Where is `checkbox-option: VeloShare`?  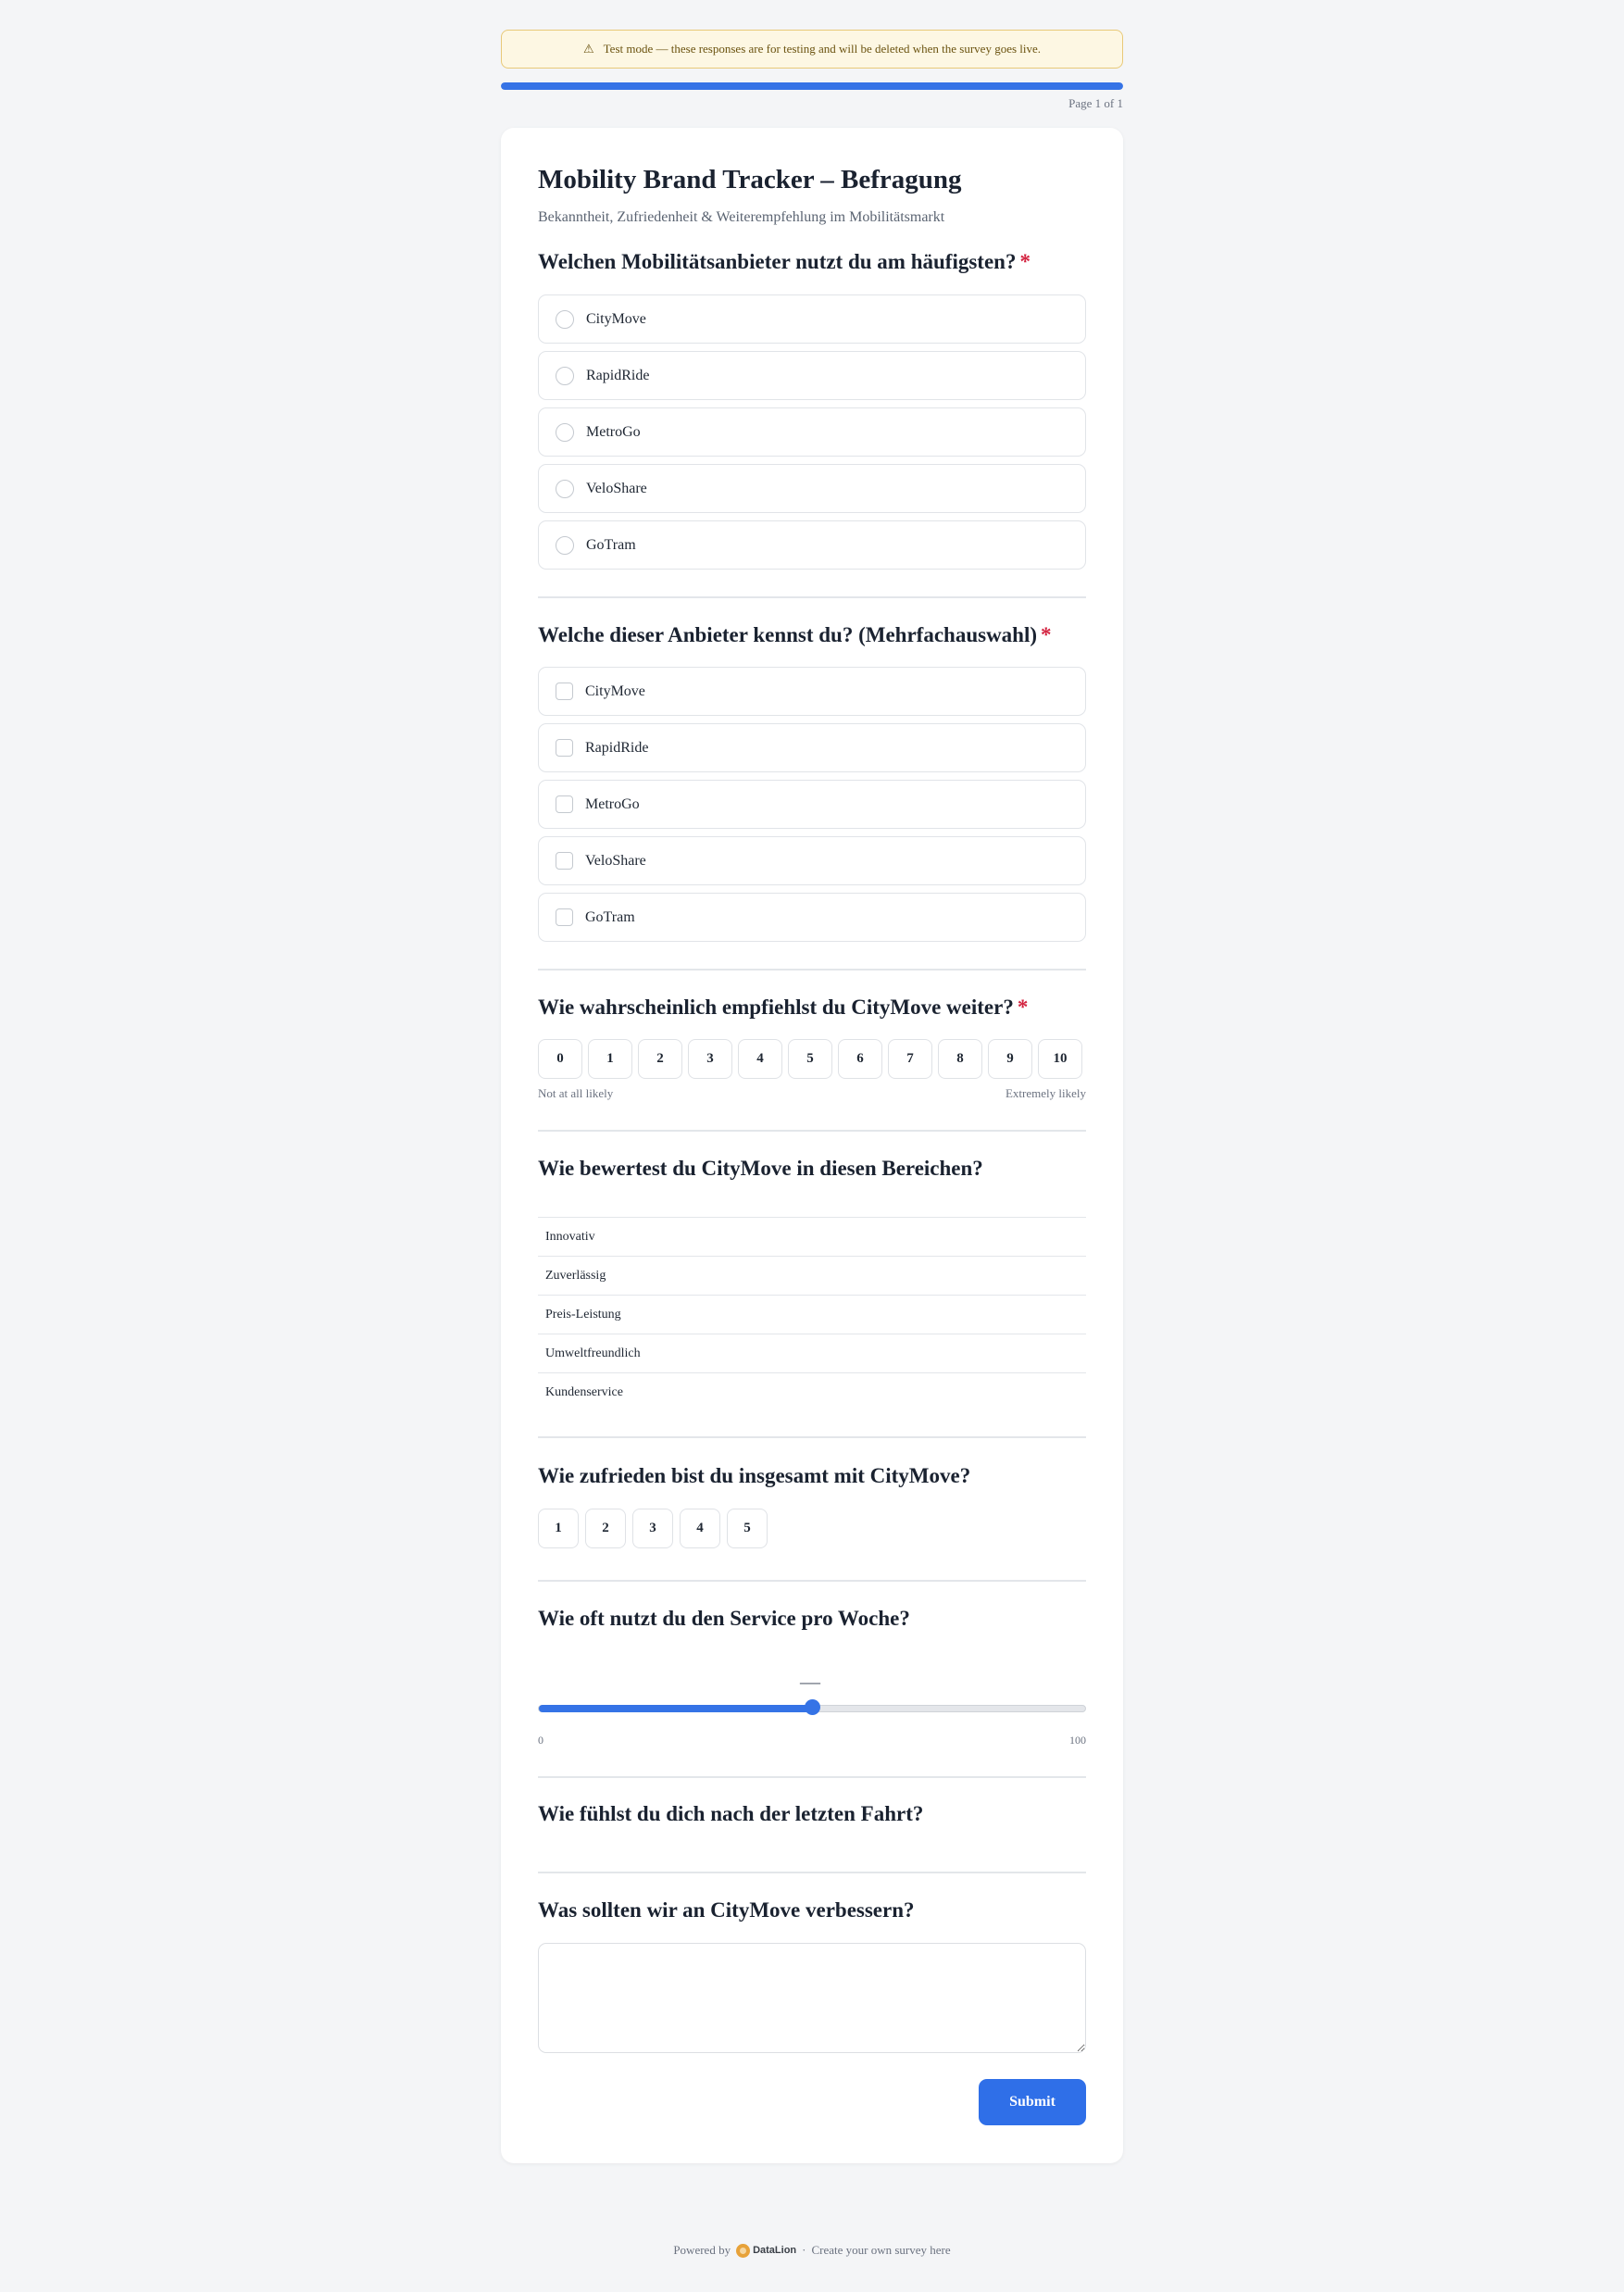 checkbox-option: VeloShare is located at coordinates (812, 860).